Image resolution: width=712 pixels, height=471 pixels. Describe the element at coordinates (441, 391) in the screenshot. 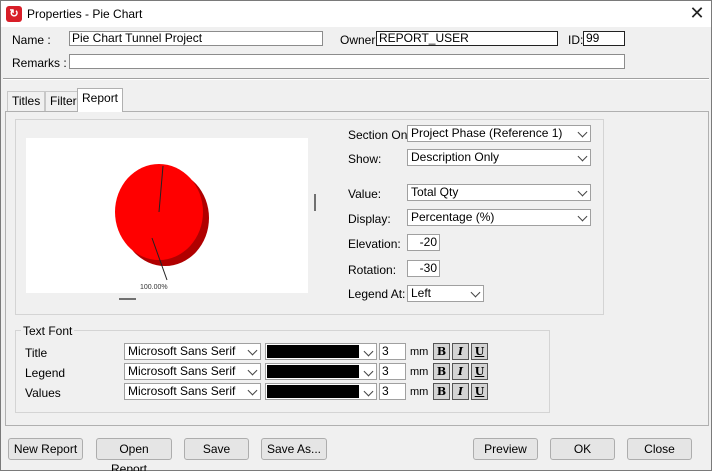

I see `values-bold-button: B` at that location.